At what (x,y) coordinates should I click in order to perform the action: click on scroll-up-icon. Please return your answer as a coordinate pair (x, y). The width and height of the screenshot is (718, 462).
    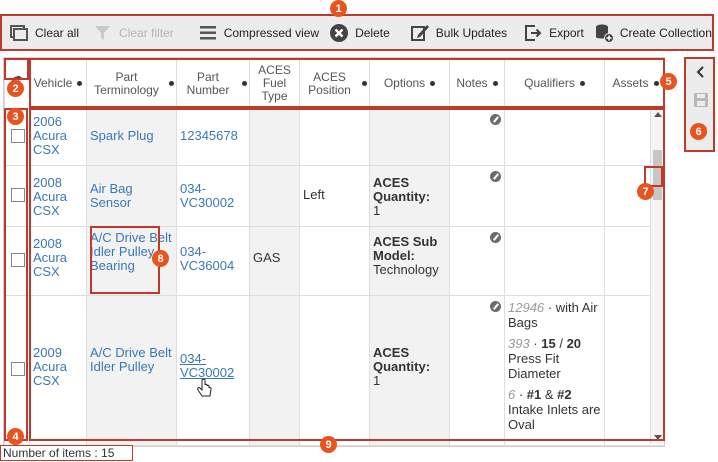
    Looking at the image, I should click on (658, 114).